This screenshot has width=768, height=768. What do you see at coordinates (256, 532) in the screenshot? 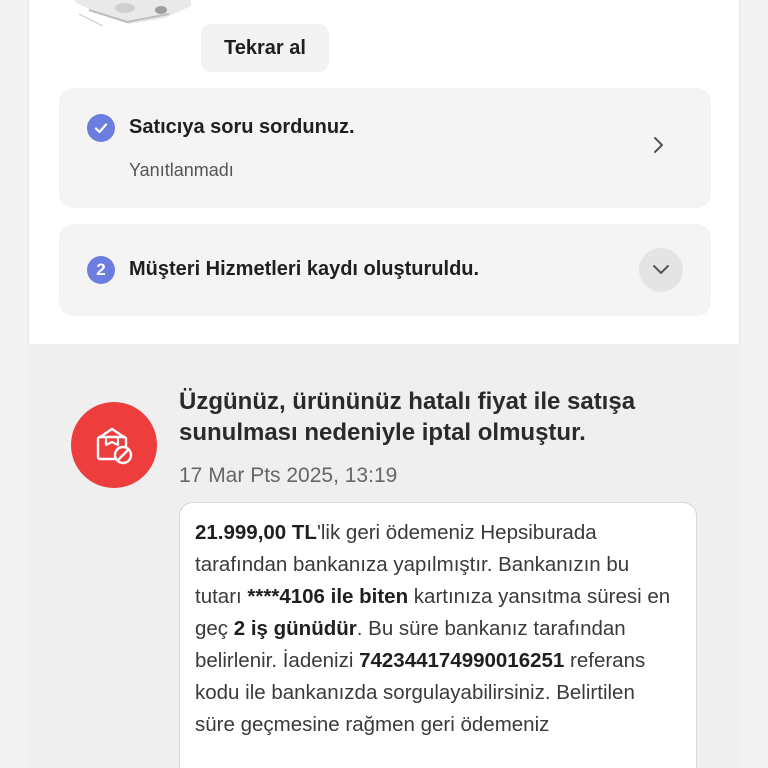
I see `refund-amount: 21.999,00 TL` at bounding box center [256, 532].